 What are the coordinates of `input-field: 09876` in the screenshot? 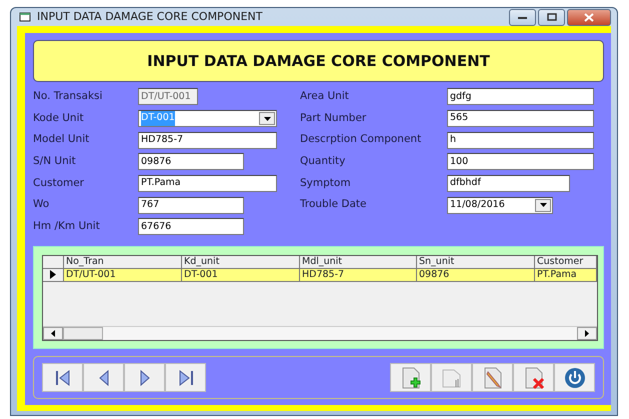 It's located at (191, 161).